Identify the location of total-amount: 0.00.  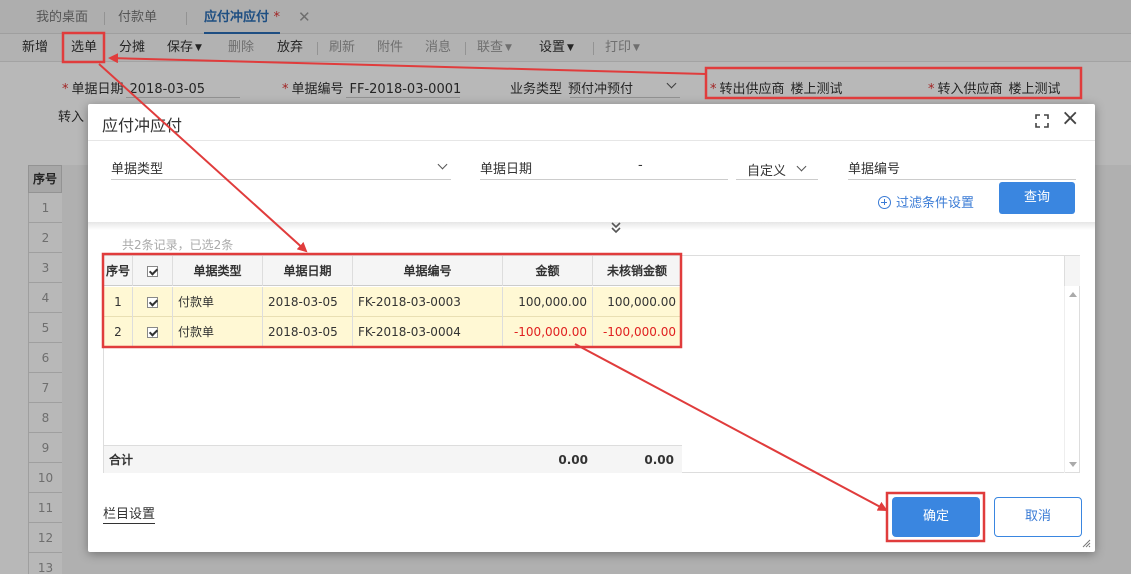
(573, 460).